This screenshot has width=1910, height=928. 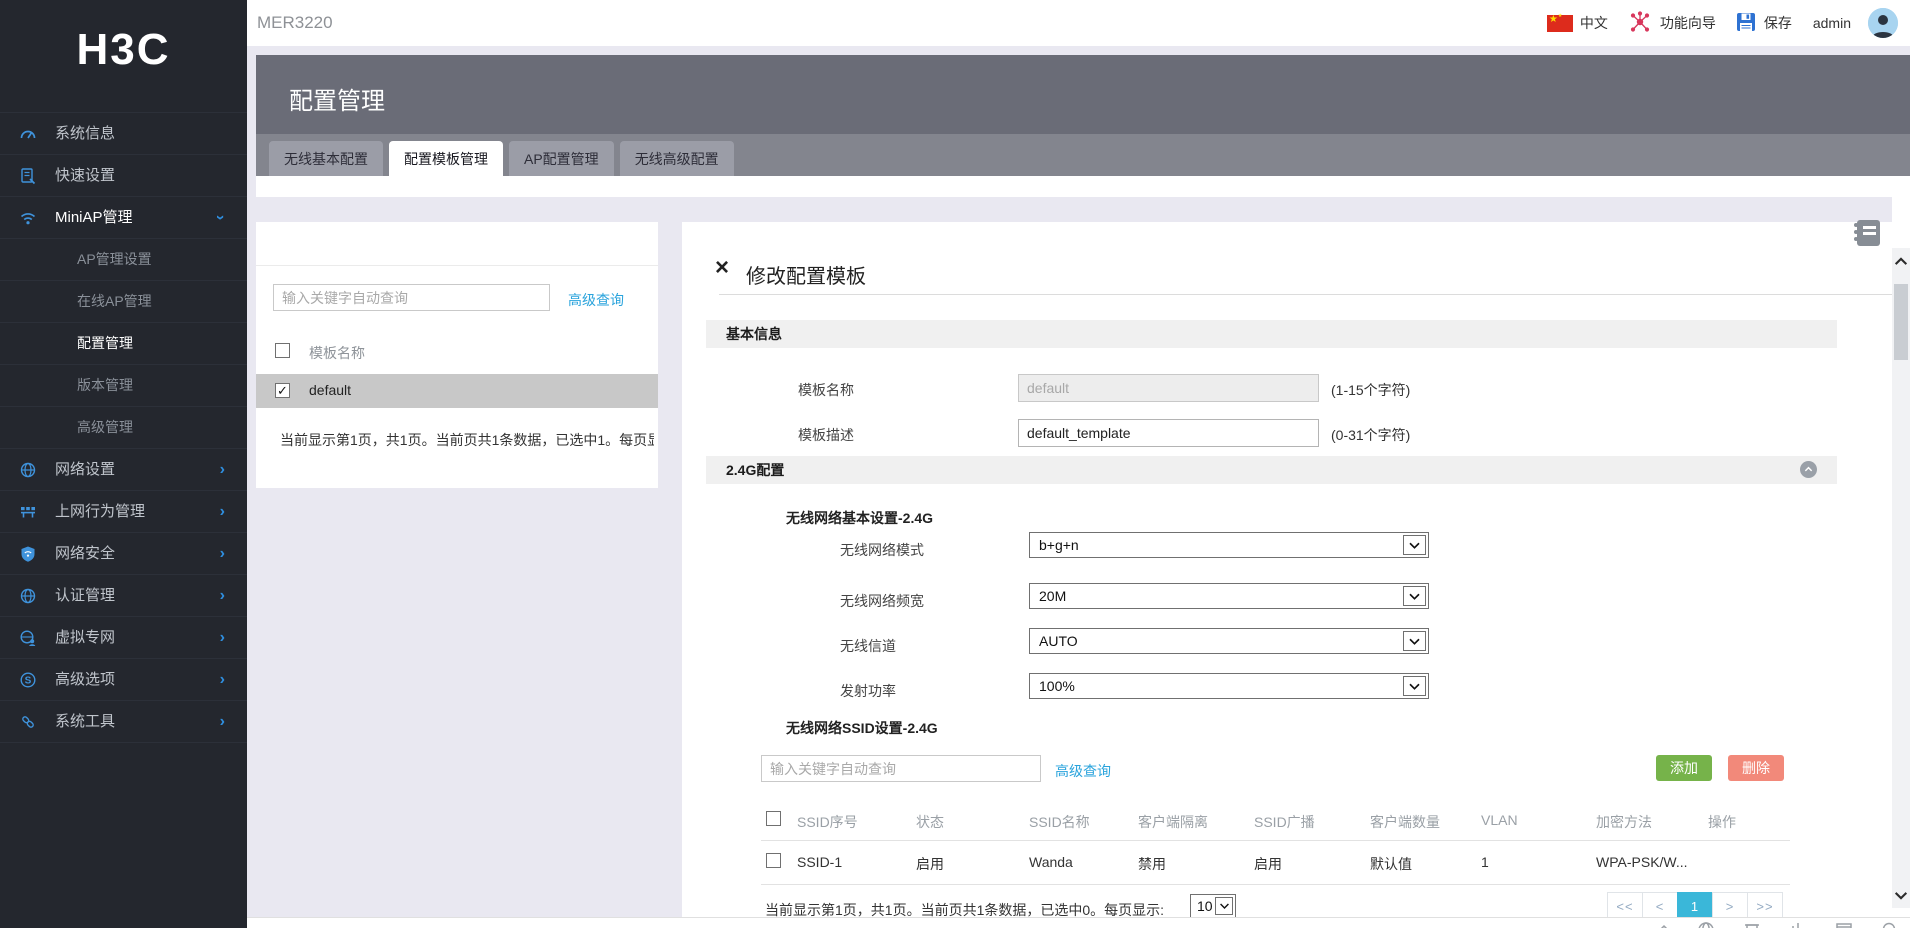 I want to click on col-ssid-broadcast: SSID广播, so click(x=1284, y=822).